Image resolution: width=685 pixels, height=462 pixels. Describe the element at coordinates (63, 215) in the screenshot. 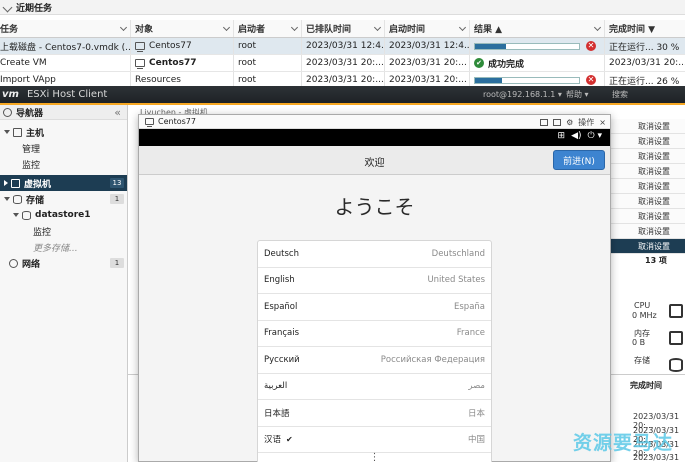

I see `nav-item-datastore1: datastore1` at that location.